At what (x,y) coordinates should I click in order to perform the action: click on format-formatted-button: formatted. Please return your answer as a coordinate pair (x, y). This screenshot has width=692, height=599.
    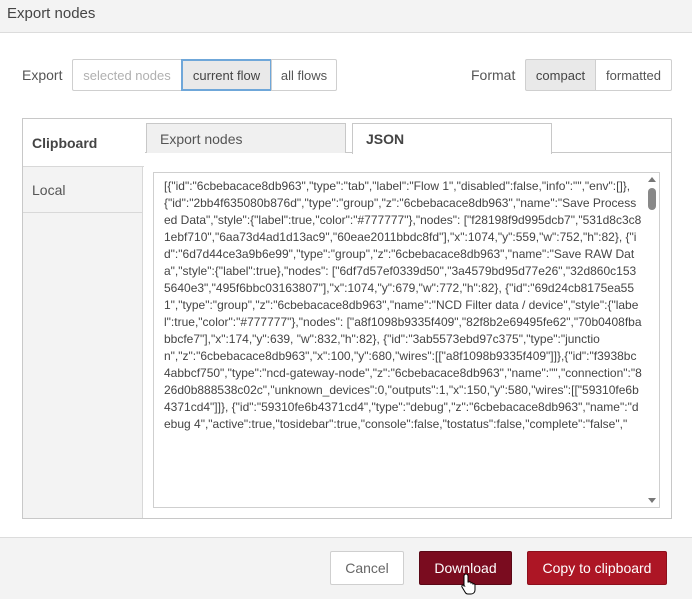
    Looking at the image, I should click on (633, 75).